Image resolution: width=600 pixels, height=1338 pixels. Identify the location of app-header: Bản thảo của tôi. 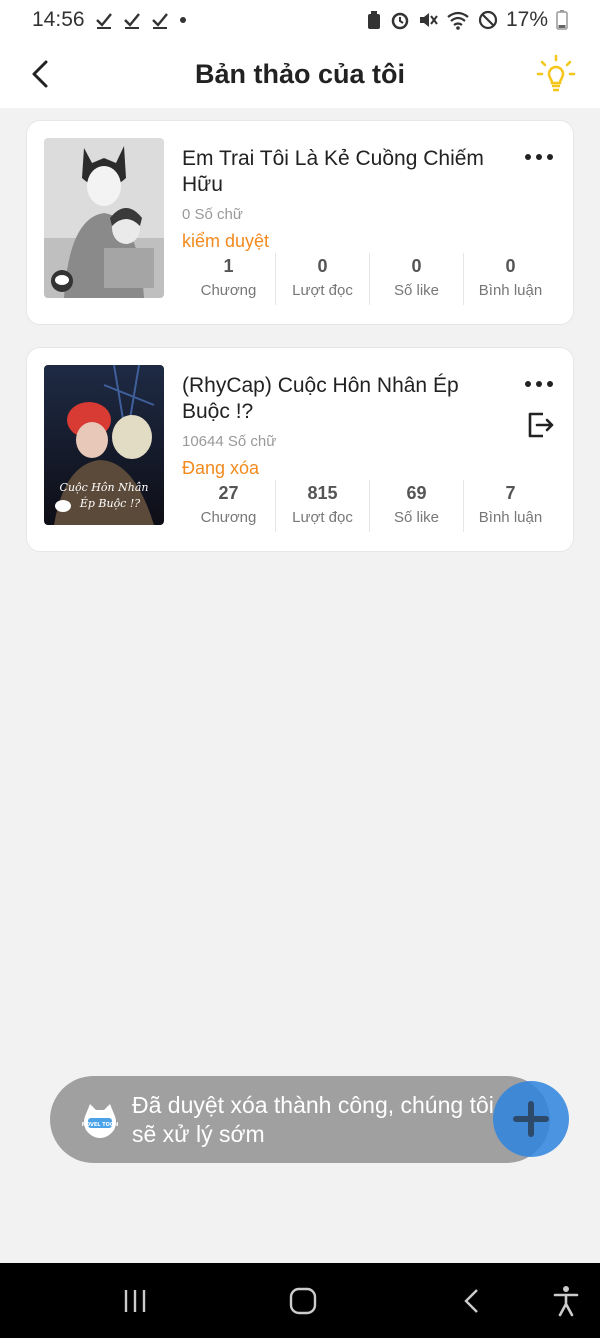
(300, 74).